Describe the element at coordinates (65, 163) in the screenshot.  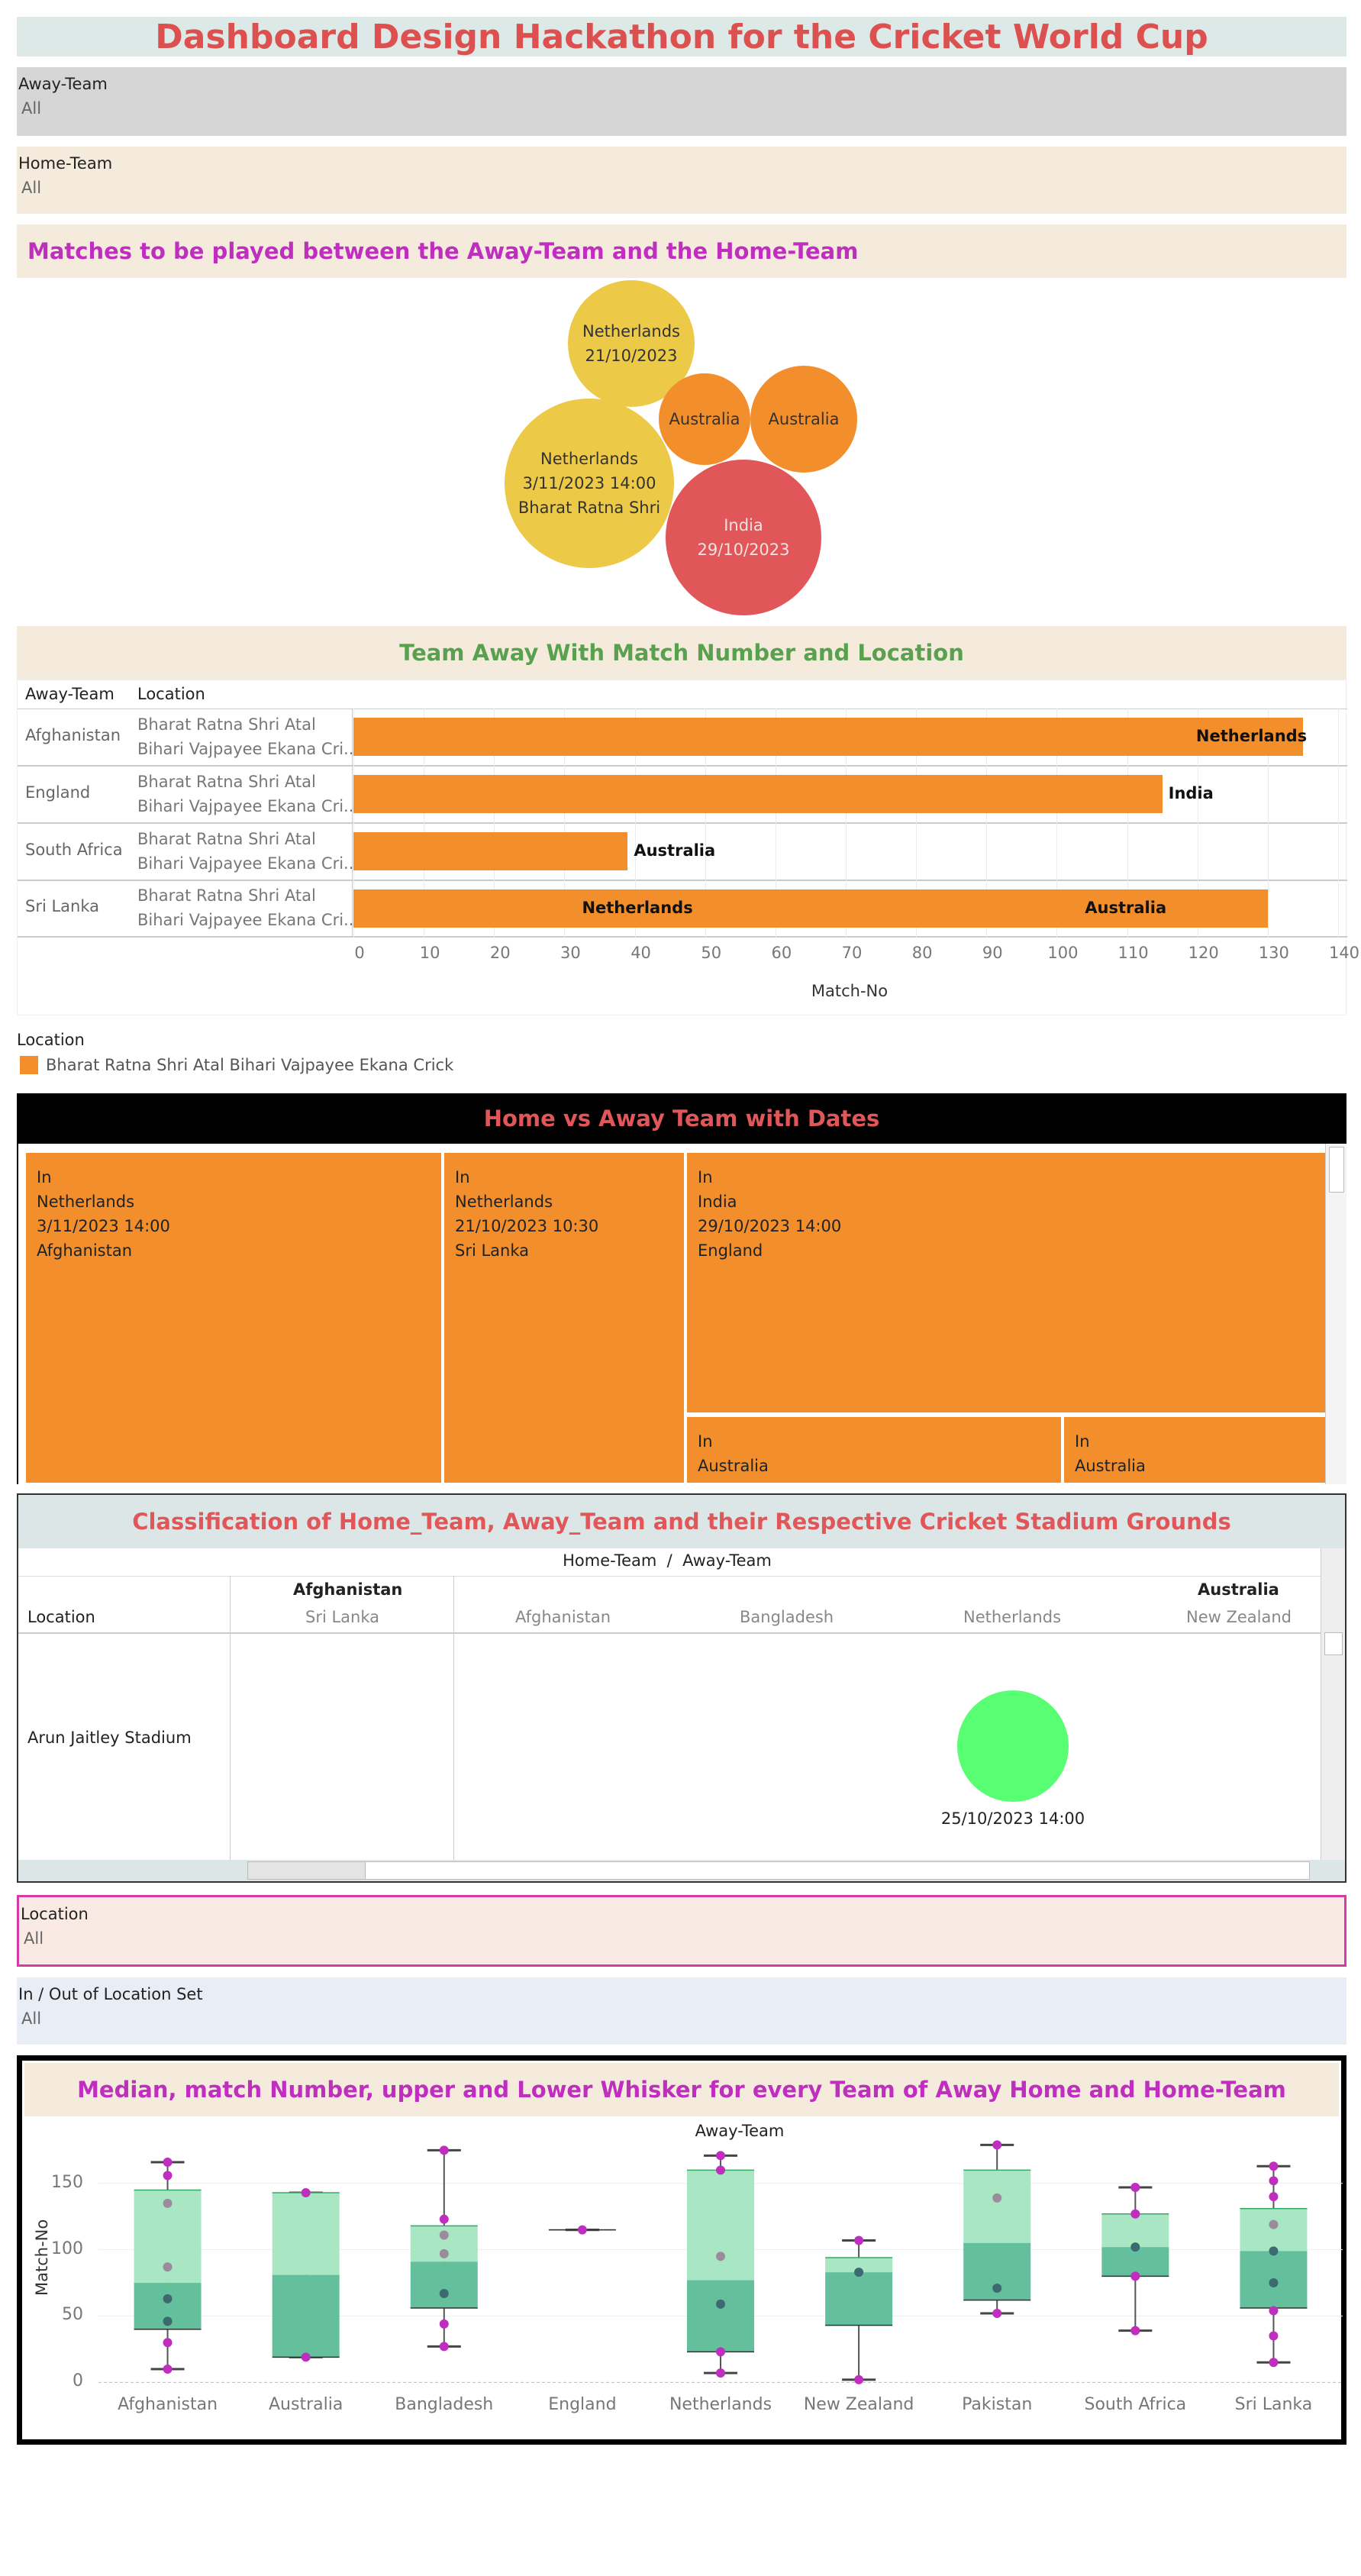
I see `filter-label: Home-Team` at that location.